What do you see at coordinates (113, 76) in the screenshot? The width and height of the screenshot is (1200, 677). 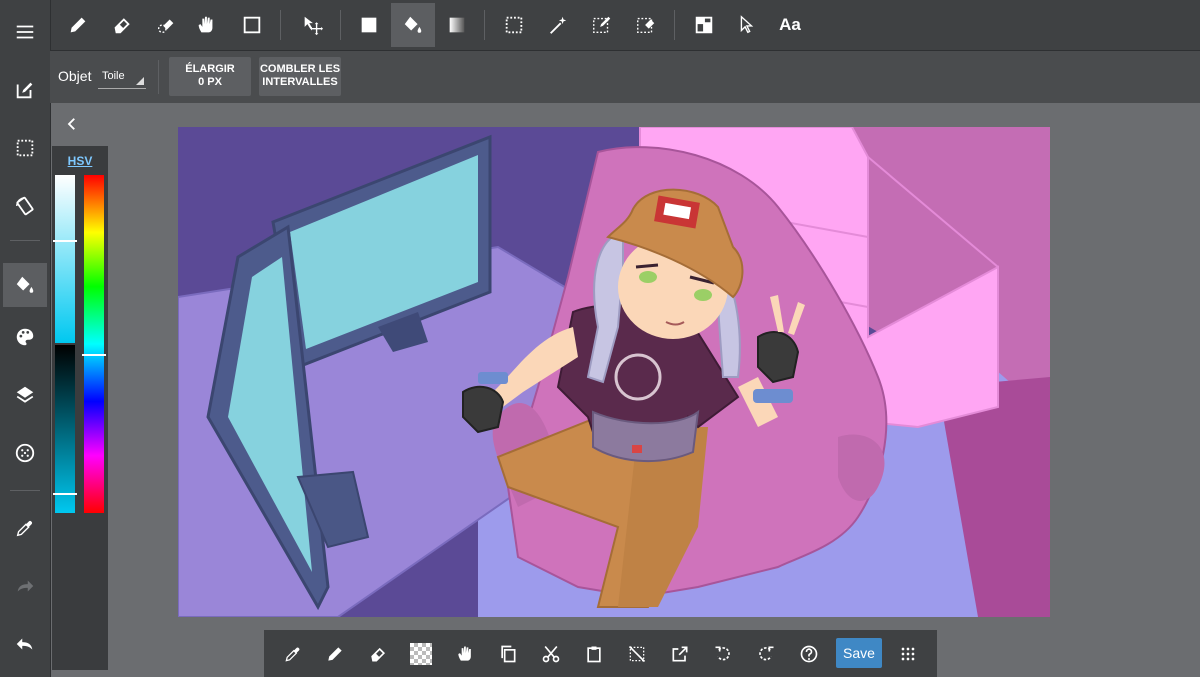 I see `source-select-value: Toile` at bounding box center [113, 76].